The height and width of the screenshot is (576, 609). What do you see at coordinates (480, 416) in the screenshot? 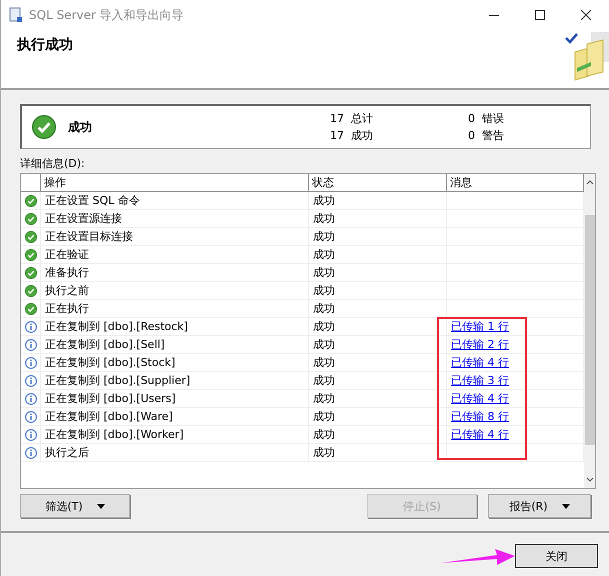
I see `message-link: 已传输 8 行` at bounding box center [480, 416].